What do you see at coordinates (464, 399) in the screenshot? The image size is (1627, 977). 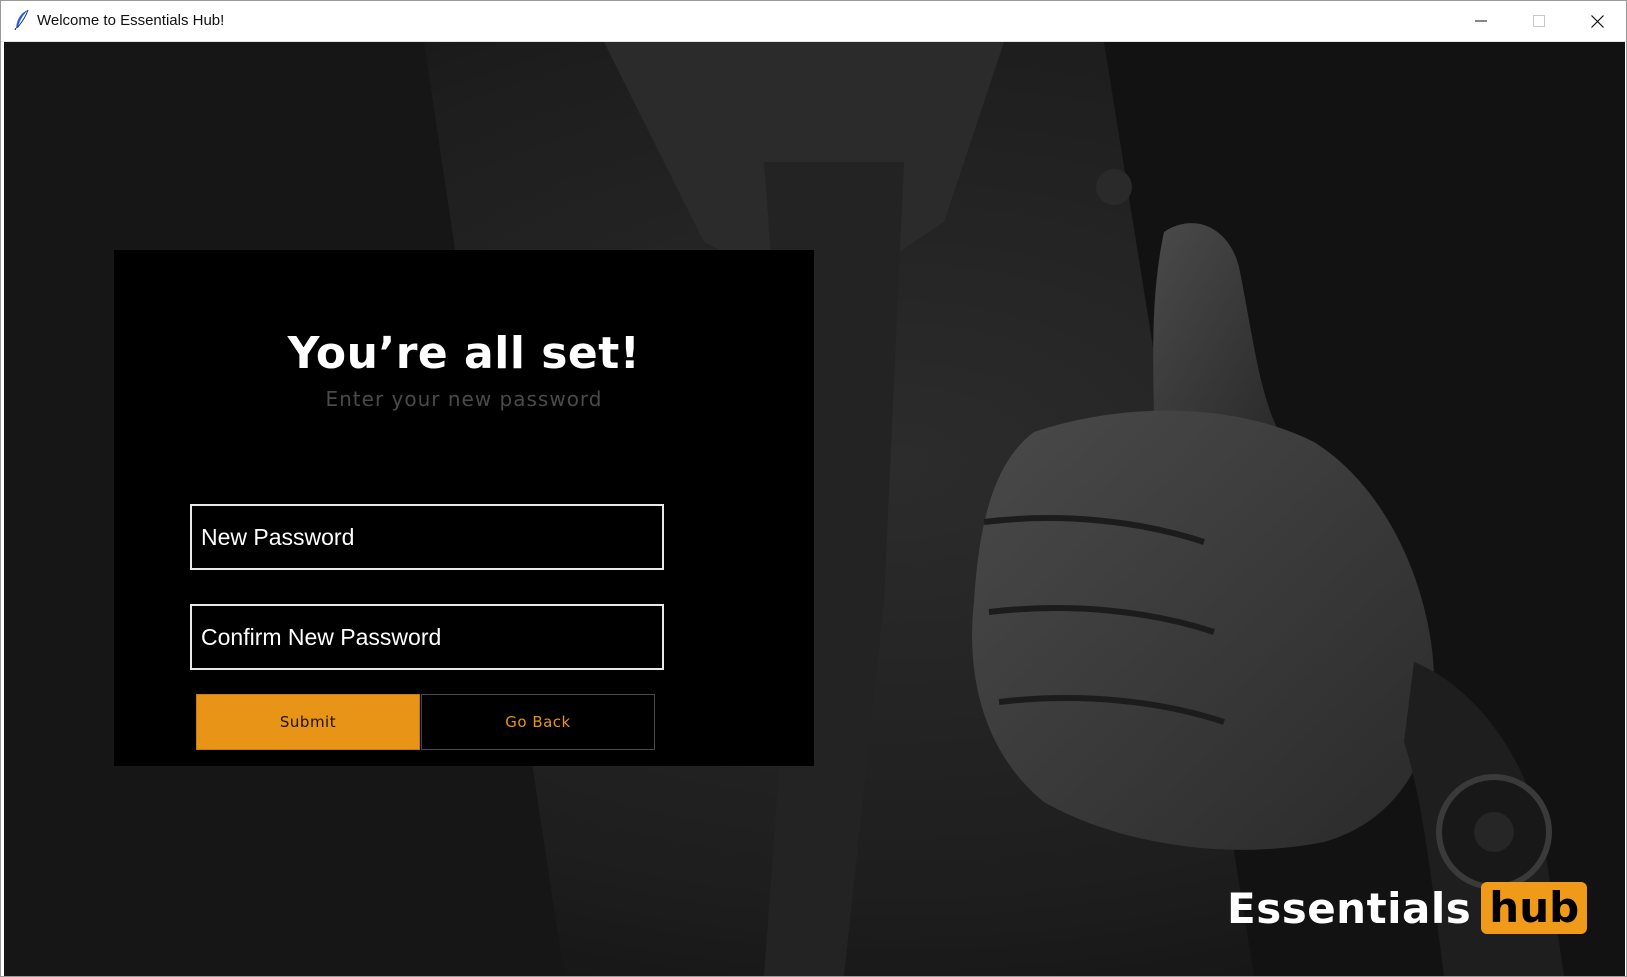 I see `page-subtitle: Enter your new password` at bounding box center [464, 399].